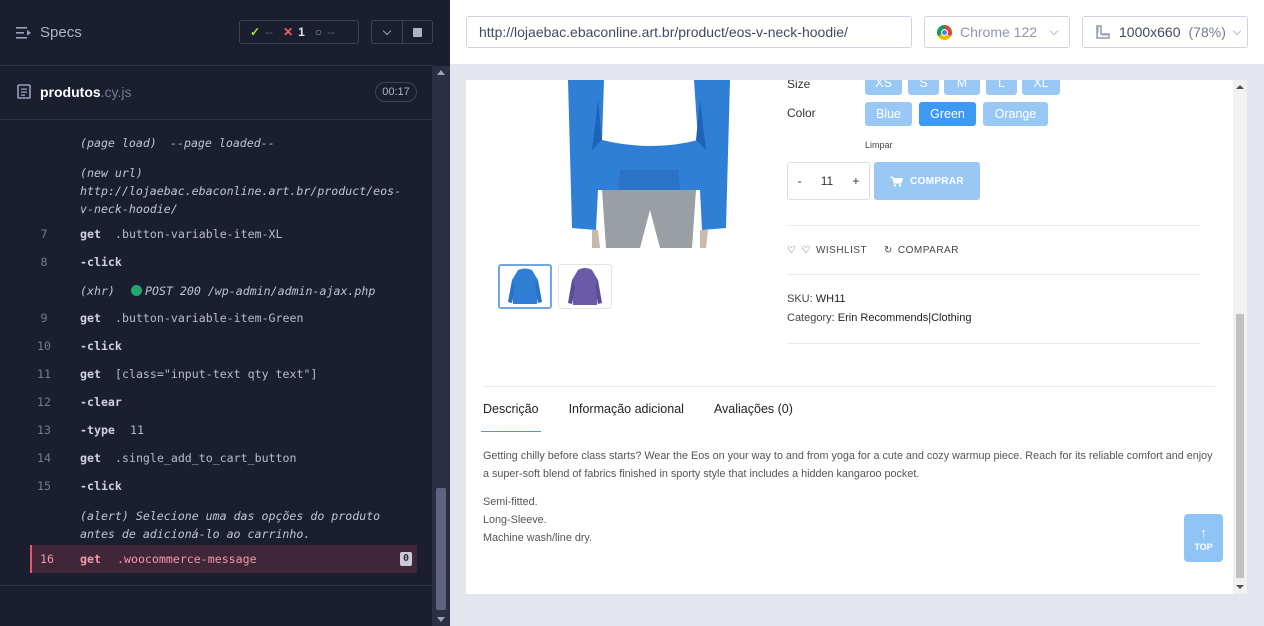 The image size is (1264, 626). What do you see at coordinates (888, 114) in the screenshot?
I see `color-option-blue: Blue` at bounding box center [888, 114].